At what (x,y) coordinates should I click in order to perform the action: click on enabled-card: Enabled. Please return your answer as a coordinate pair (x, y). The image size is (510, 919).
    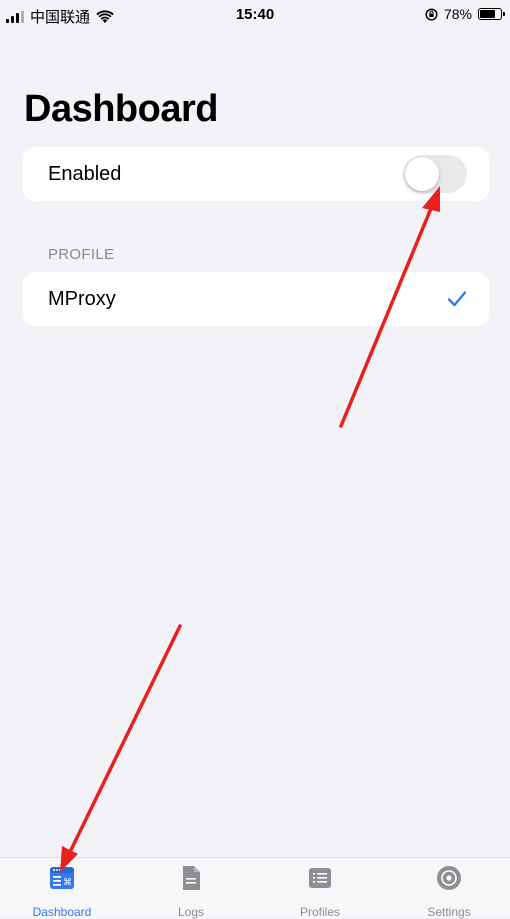
    Looking at the image, I should click on (256, 174).